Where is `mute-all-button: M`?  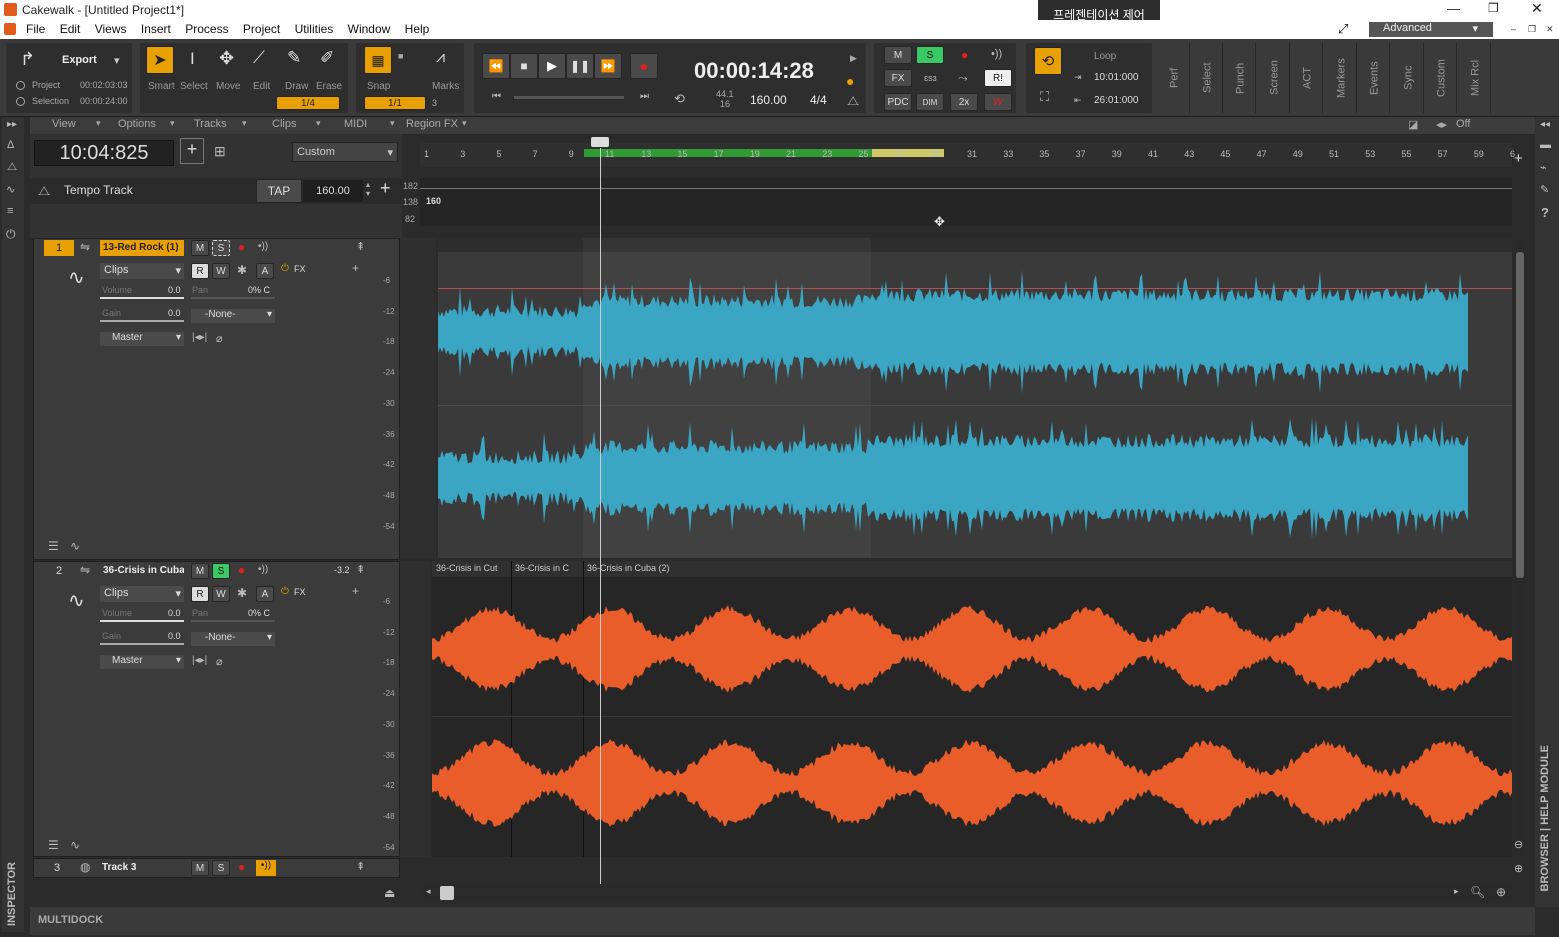
mute-all-button: M is located at coordinates (898, 55).